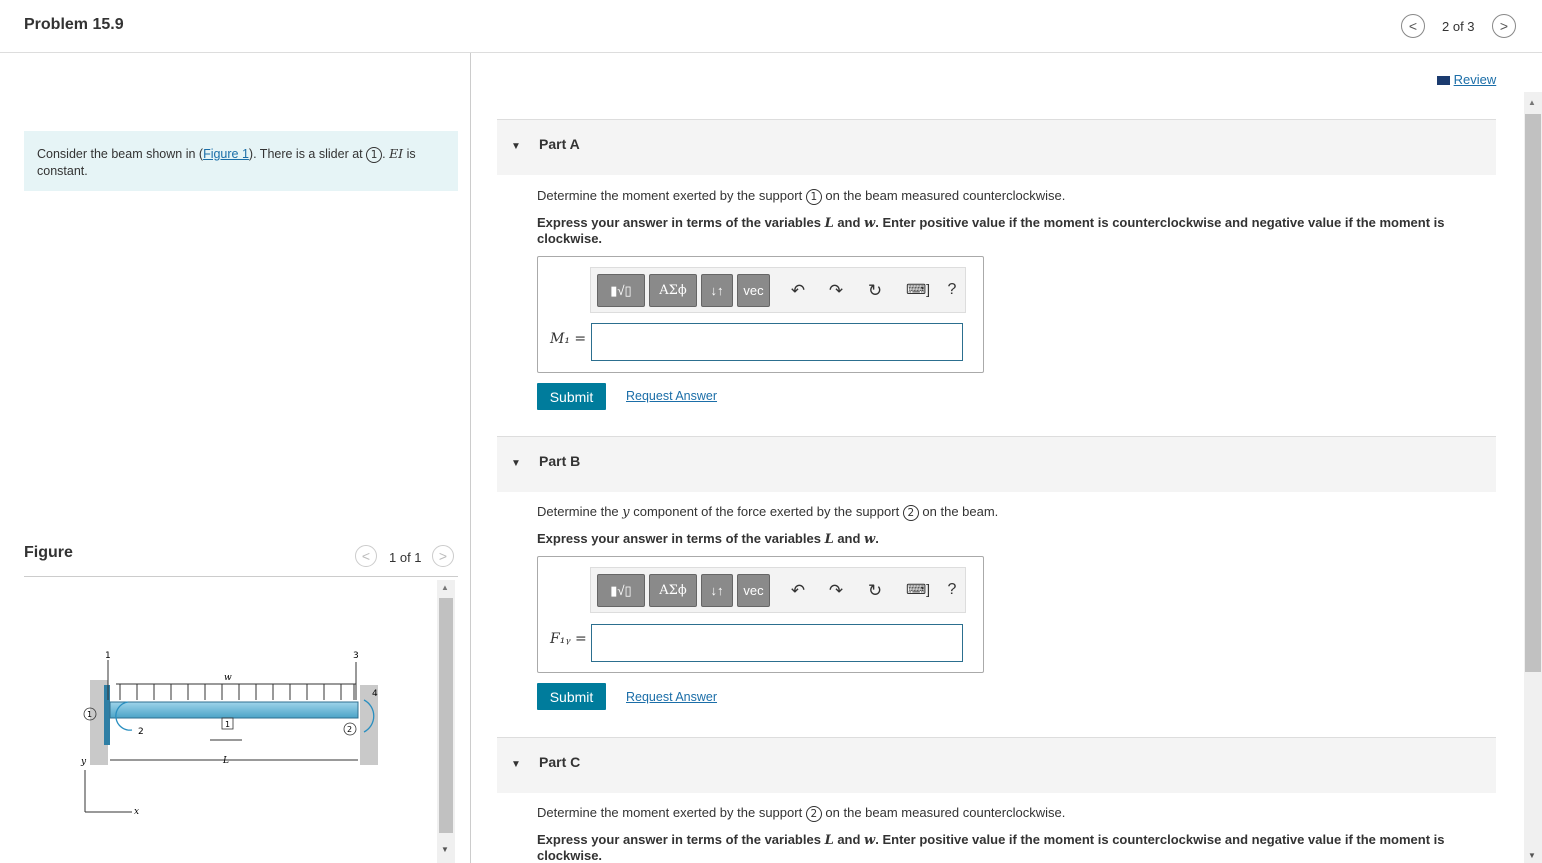 The width and height of the screenshot is (1542, 863). Describe the element at coordinates (580, 511) in the screenshot. I see `question-text: Determine the` at that location.